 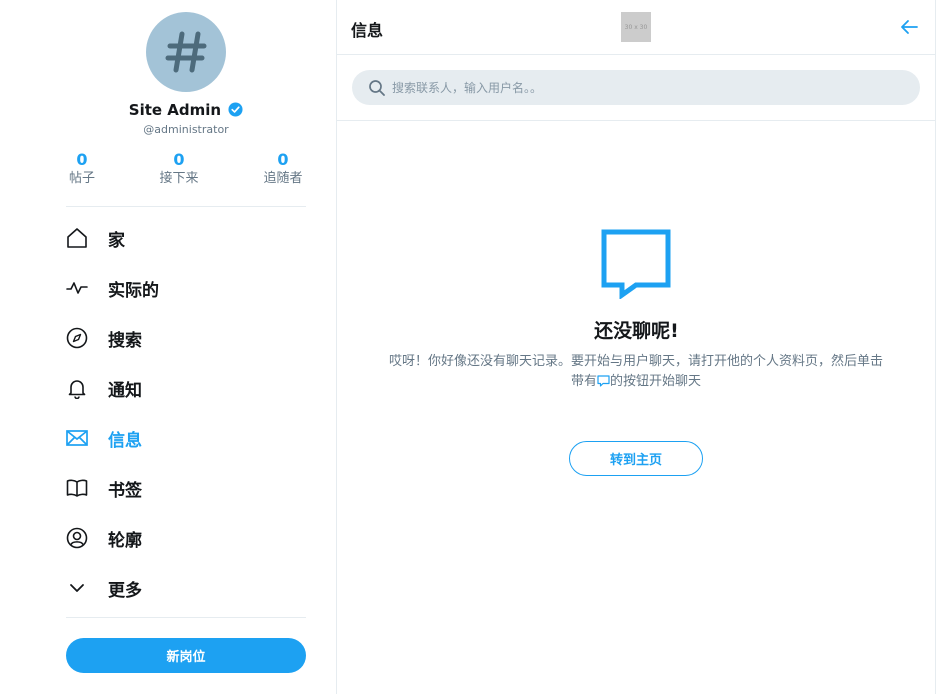 What do you see at coordinates (77, 288) in the screenshot?
I see `activity-icon` at bounding box center [77, 288].